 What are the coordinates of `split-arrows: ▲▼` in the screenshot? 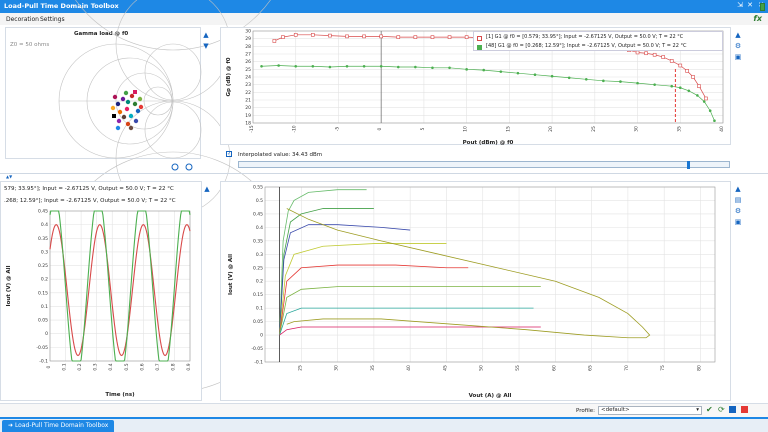 It's located at (9, 176).